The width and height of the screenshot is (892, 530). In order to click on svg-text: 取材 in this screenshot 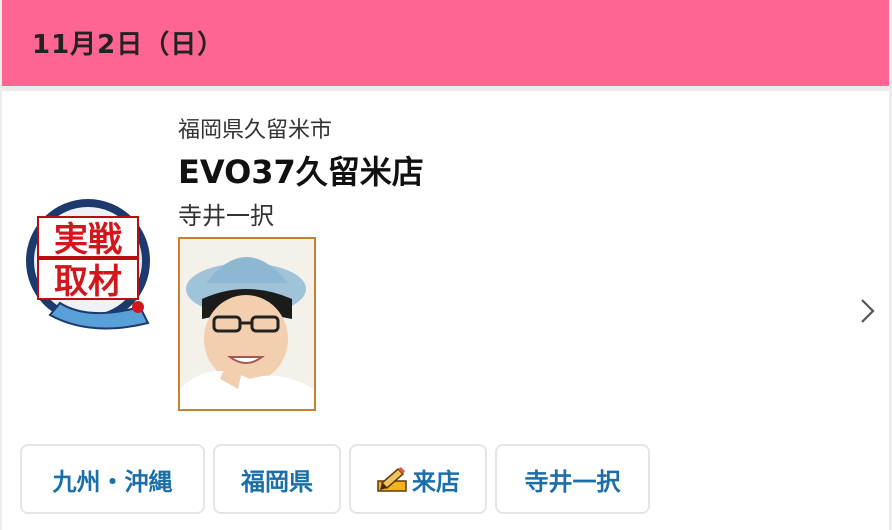, I will do `click(88, 282)`.